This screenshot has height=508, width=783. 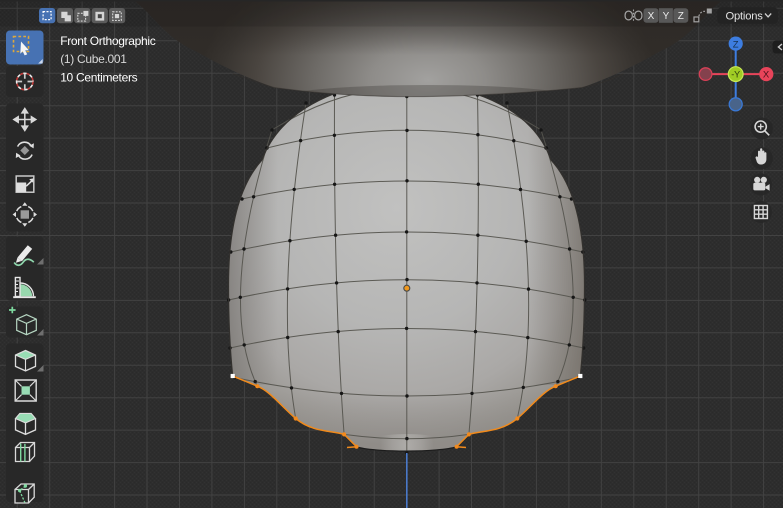 I want to click on svg-text: Options, so click(x=745, y=16).